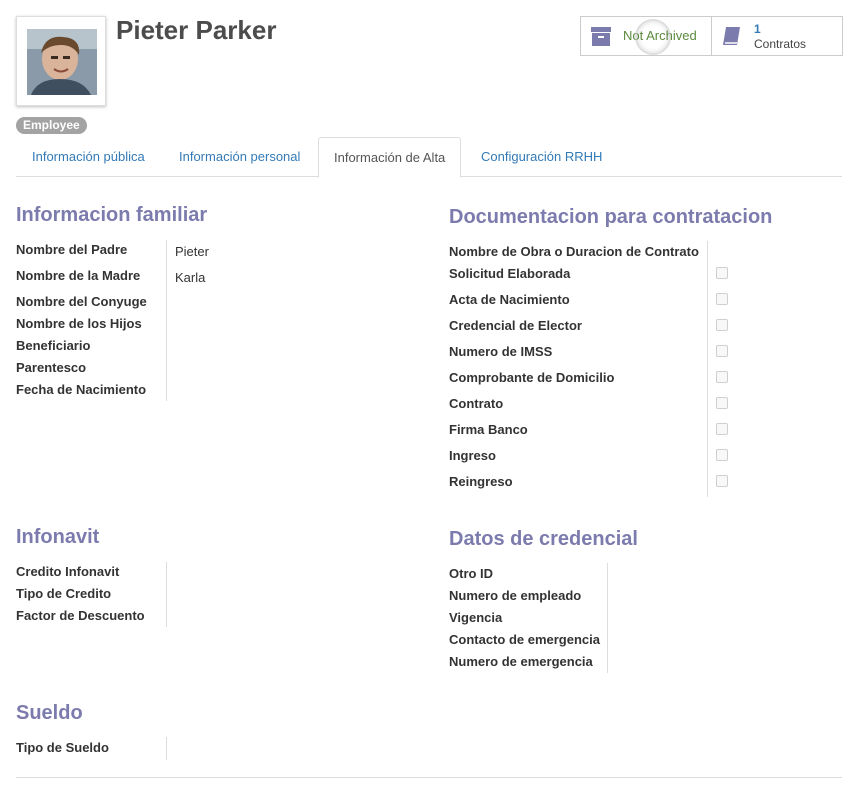 The image size is (858, 788). I want to click on field-label-beneficiario: Beneficiario, so click(53, 345).